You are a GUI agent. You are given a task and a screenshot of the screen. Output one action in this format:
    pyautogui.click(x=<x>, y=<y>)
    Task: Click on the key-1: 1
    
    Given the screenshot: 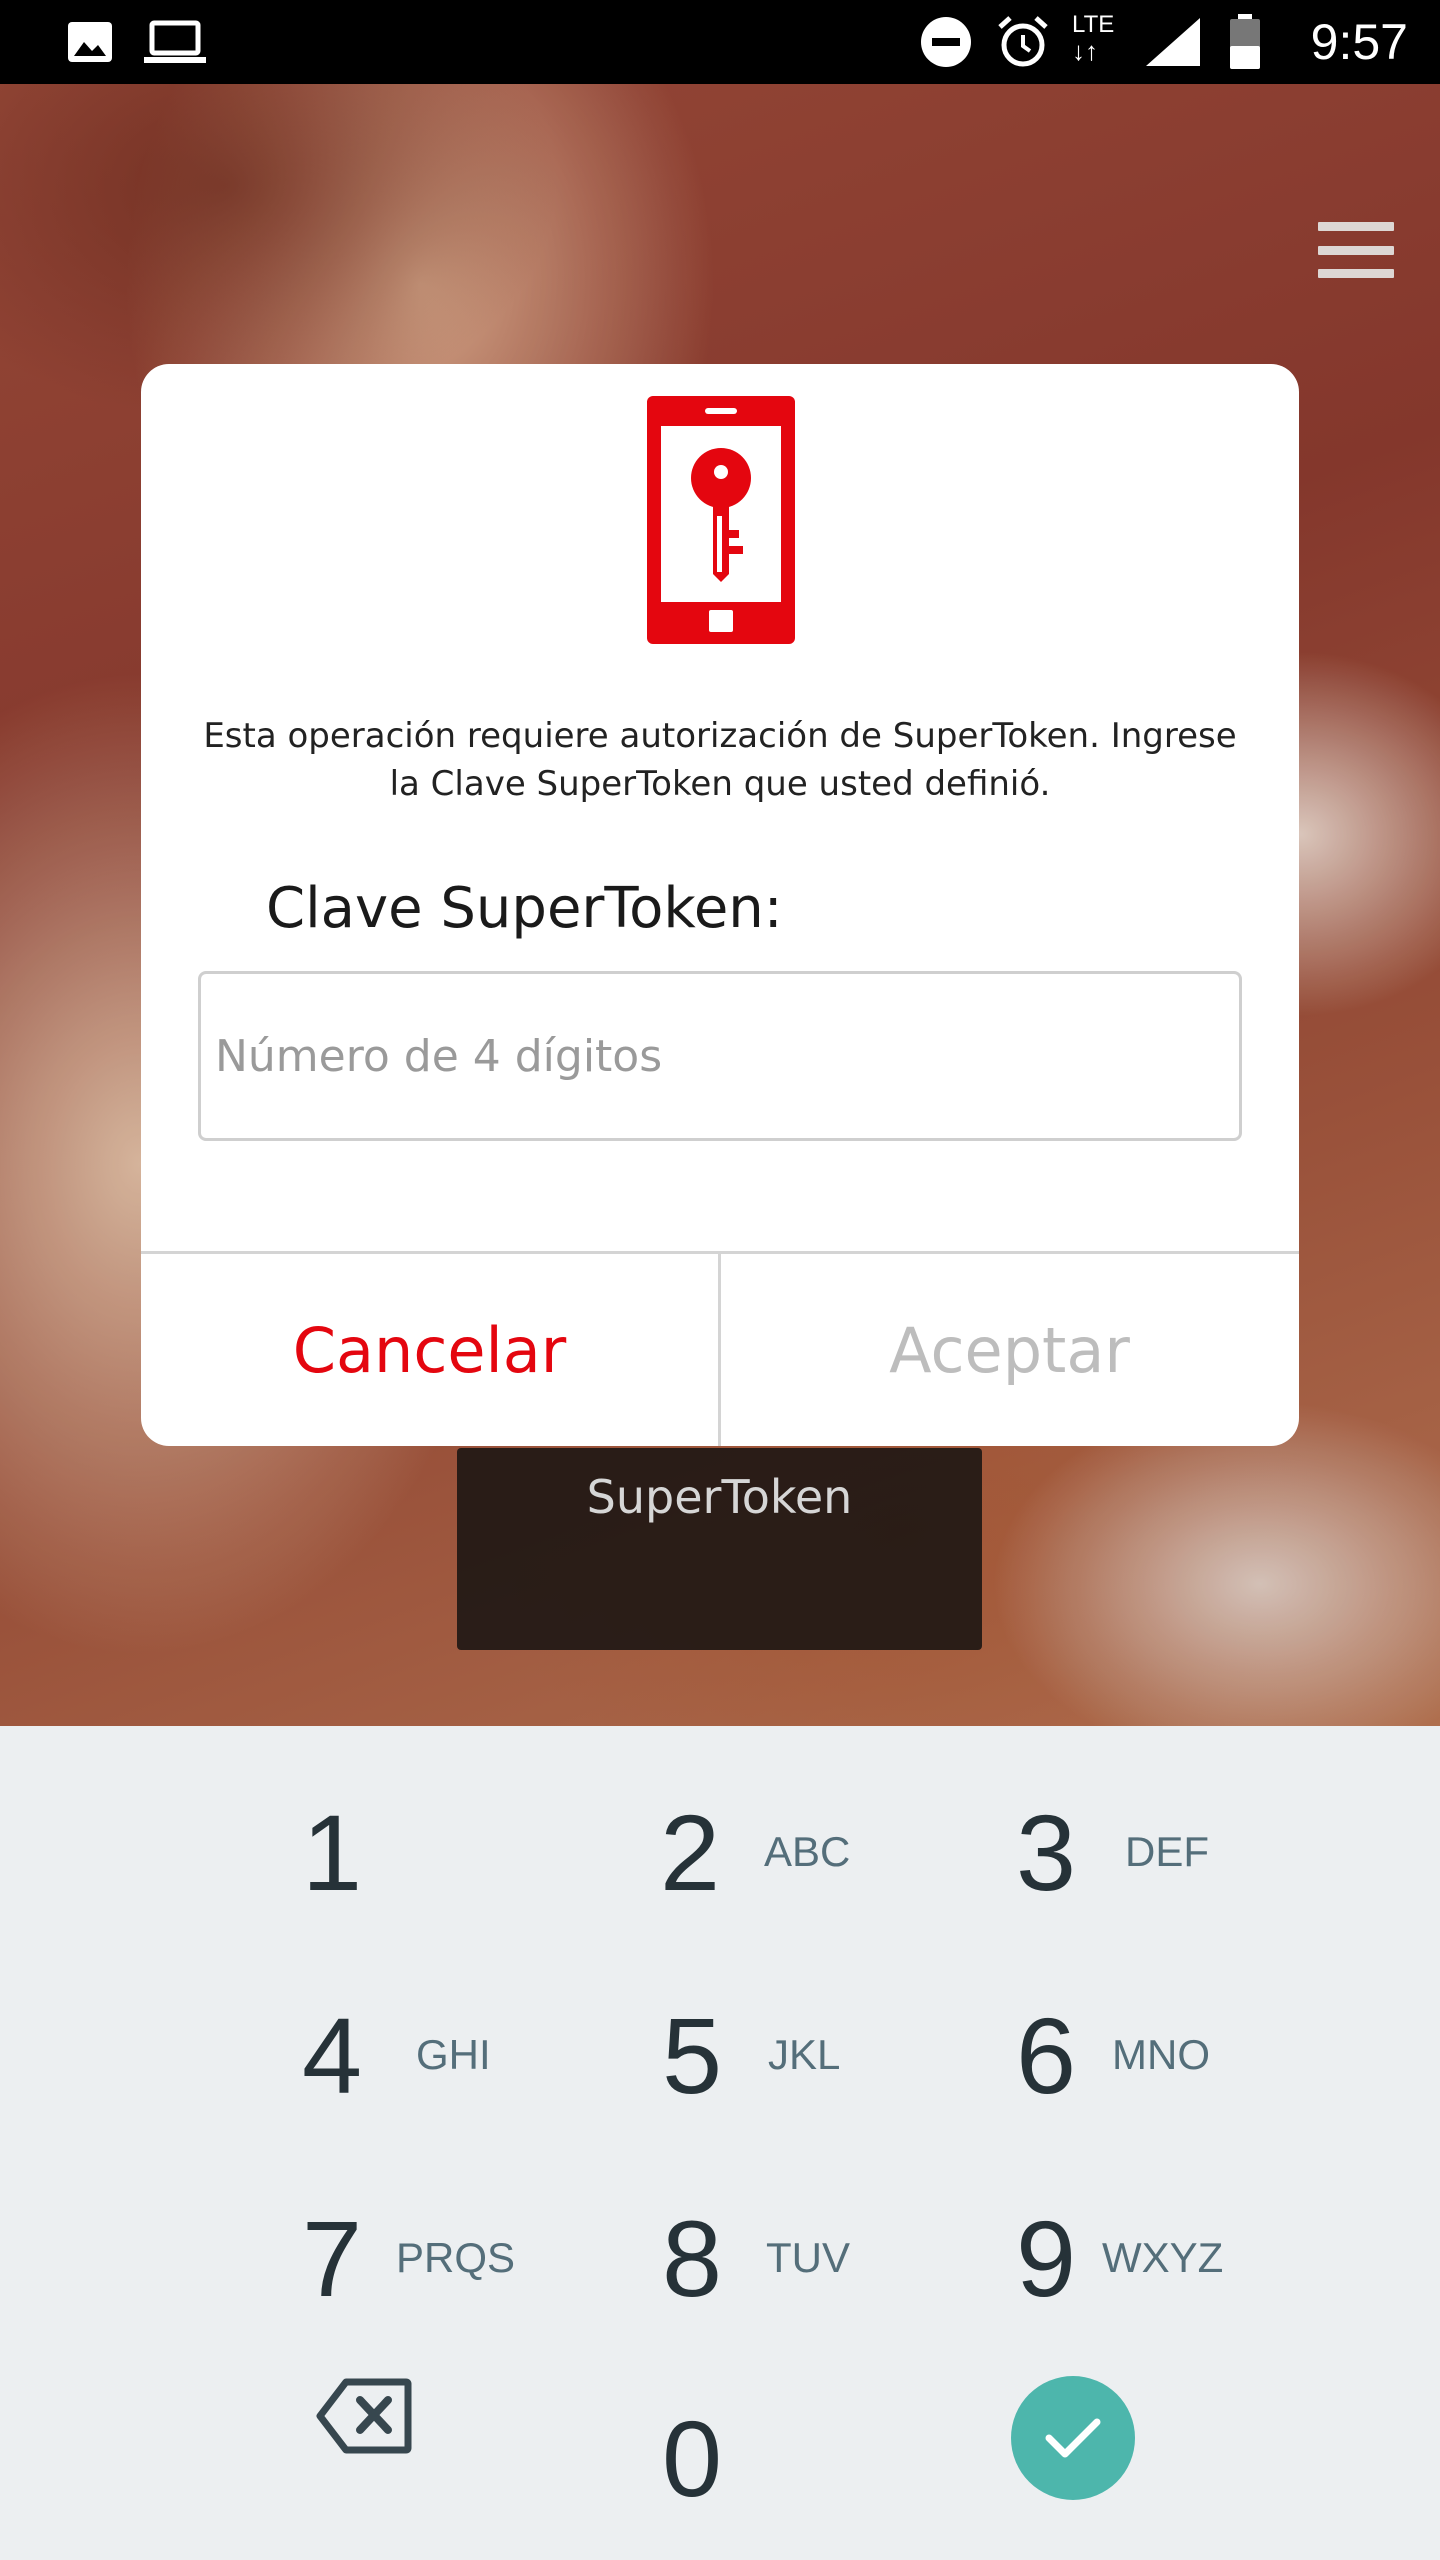 What is the action you would take?
    pyautogui.click(x=440, y=1852)
    